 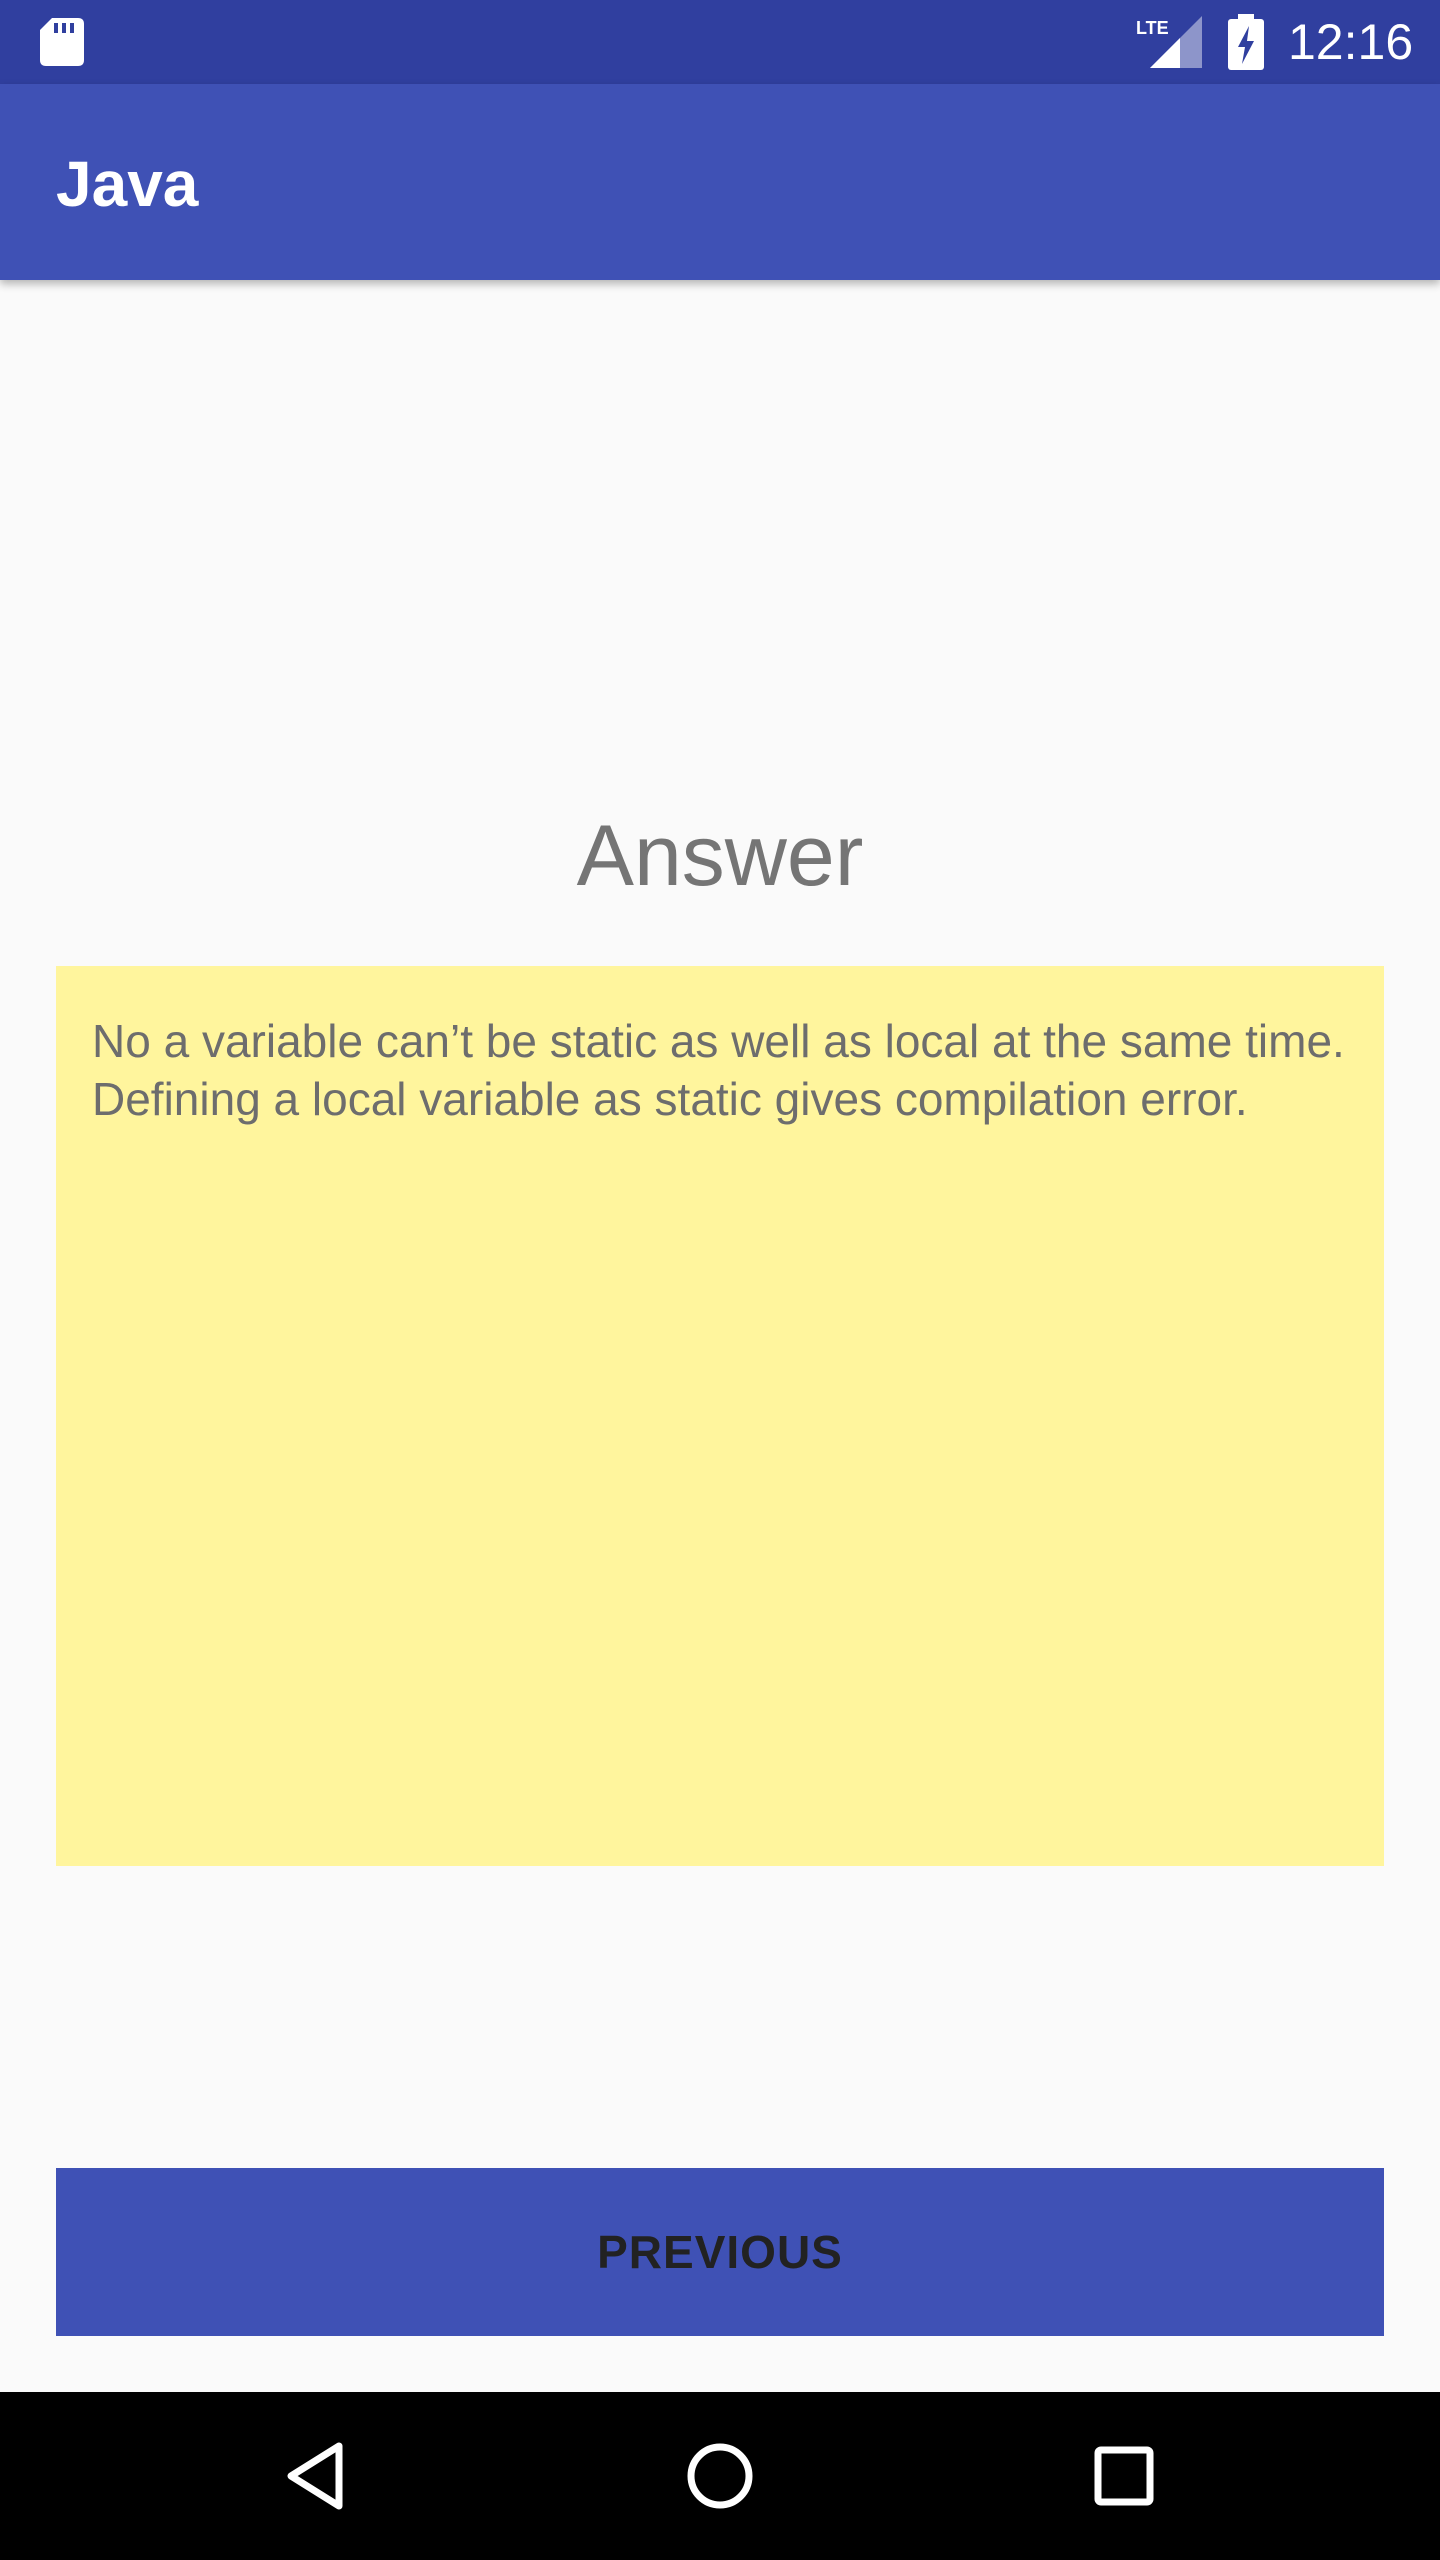 I want to click on sd-card-icon, so click(x=62, y=42).